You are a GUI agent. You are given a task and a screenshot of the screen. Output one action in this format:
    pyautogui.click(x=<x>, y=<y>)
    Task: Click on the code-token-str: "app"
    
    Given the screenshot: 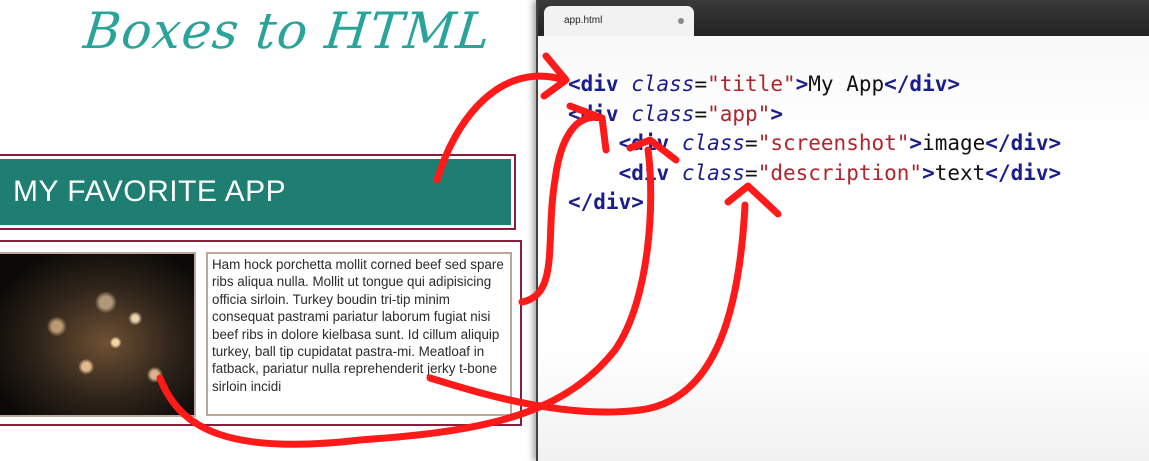 What is the action you would take?
    pyautogui.click(x=739, y=113)
    